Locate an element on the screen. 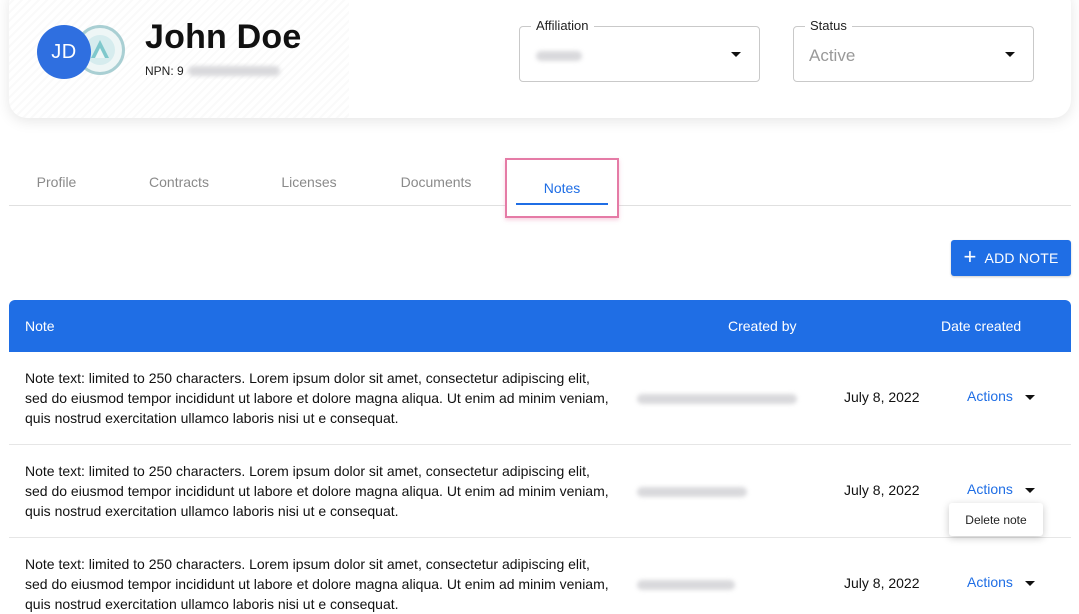  affiliation-label: Affiliation is located at coordinates (562, 25).